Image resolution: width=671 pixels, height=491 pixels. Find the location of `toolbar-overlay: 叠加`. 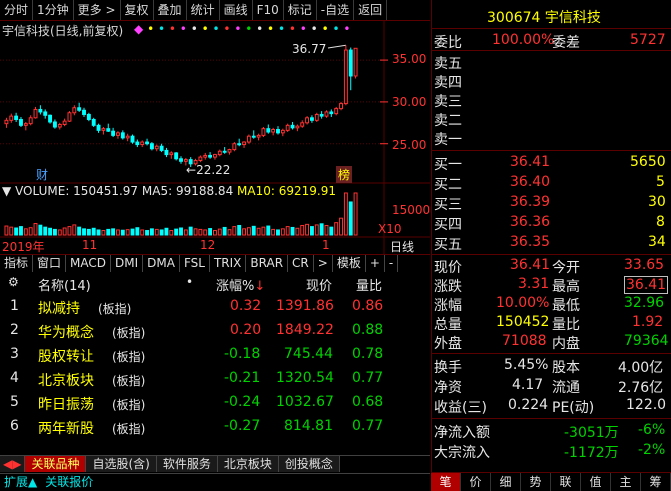

toolbar-overlay: 叠加 is located at coordinates (170, 10).